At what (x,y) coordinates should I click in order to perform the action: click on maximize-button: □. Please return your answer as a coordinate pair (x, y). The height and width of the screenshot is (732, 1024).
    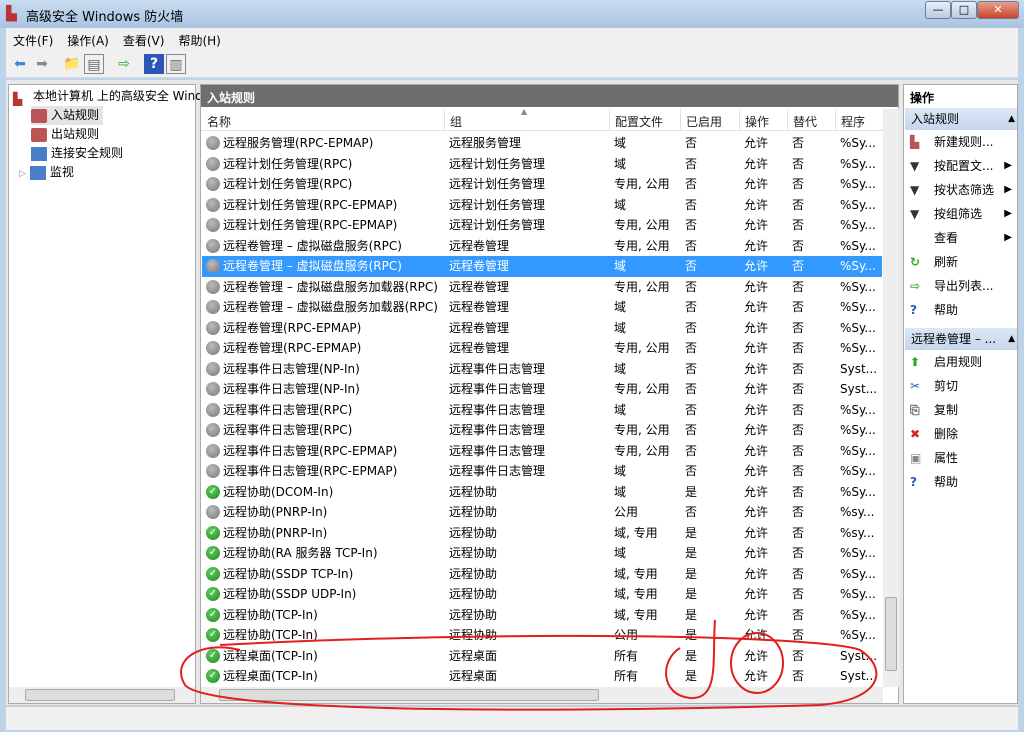
    Looking at the image, I should click on (964, 10).